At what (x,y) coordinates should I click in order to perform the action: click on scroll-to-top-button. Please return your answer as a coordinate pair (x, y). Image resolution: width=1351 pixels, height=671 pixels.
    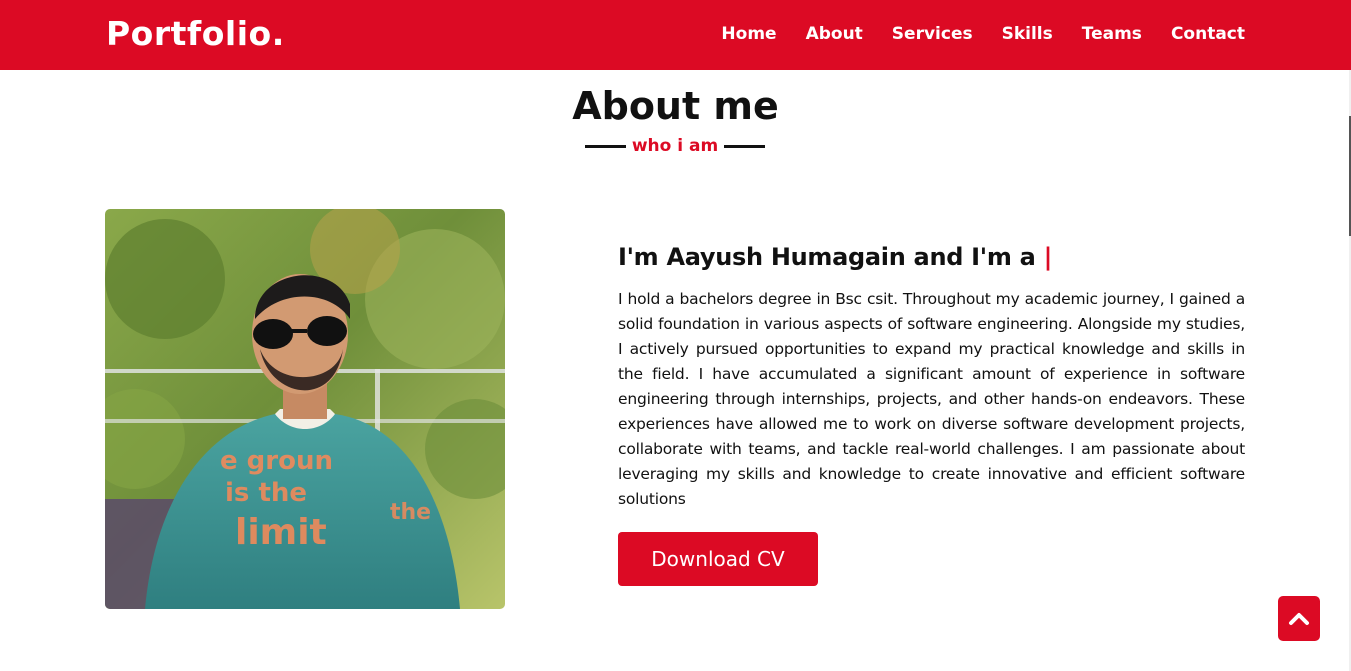
    Looking at the image, I should click on (1299, 618).